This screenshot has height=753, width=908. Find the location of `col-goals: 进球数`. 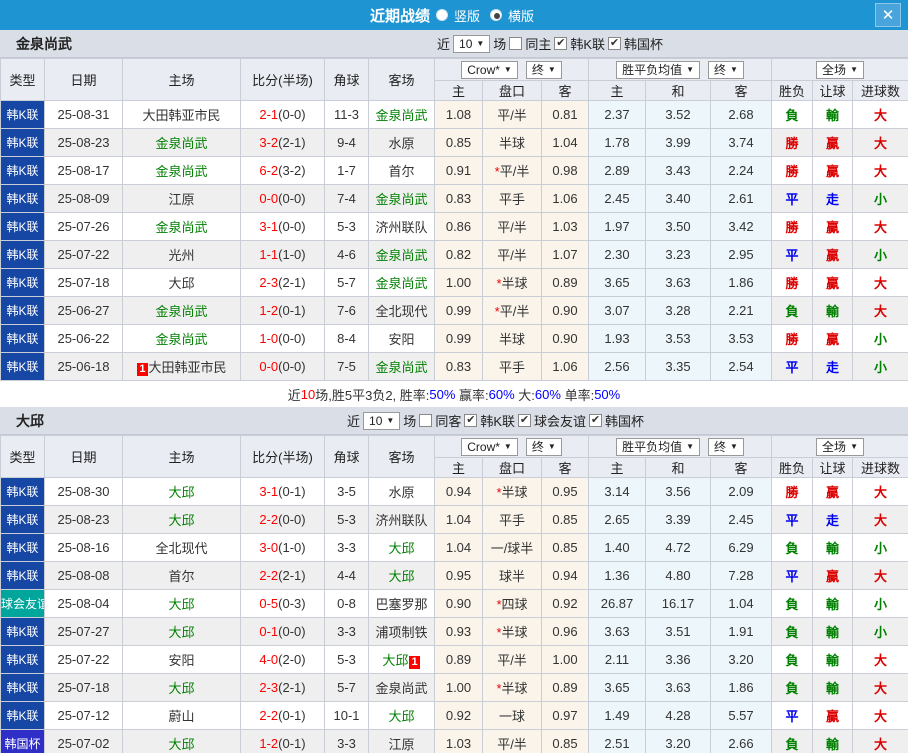

col-goals: 进球数 is located at coordinates (880, 467).